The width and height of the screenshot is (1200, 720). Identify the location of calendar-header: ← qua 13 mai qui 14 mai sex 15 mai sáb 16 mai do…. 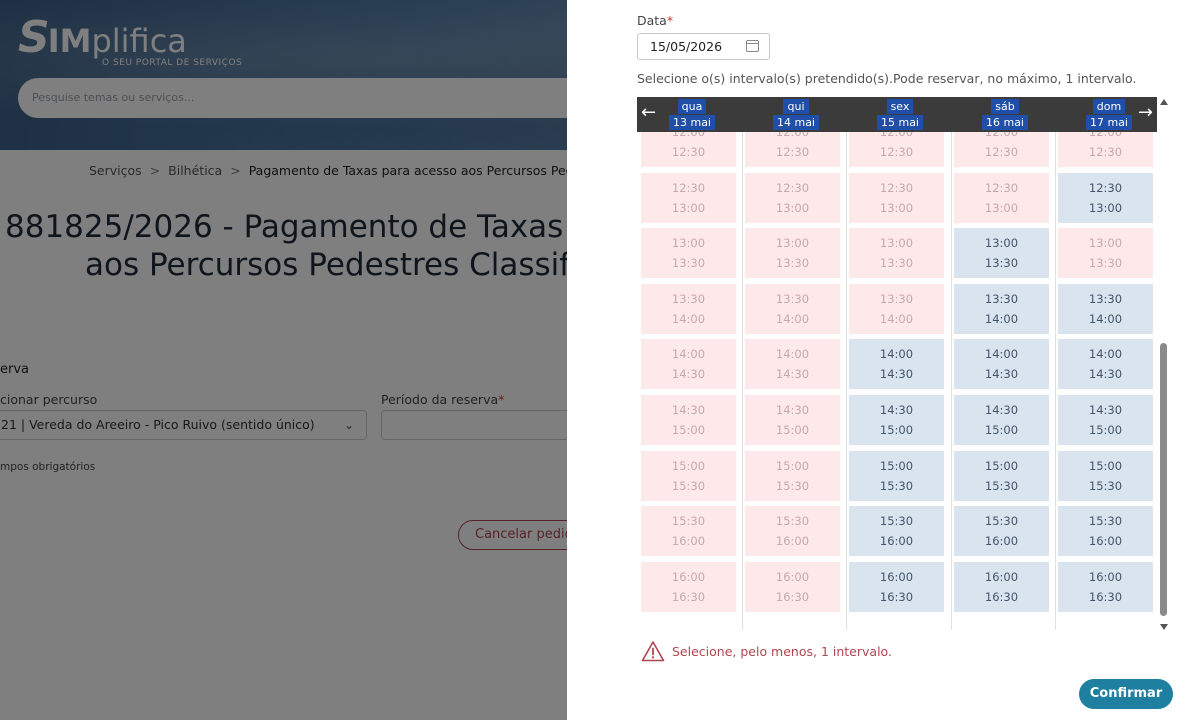
(897, 114).